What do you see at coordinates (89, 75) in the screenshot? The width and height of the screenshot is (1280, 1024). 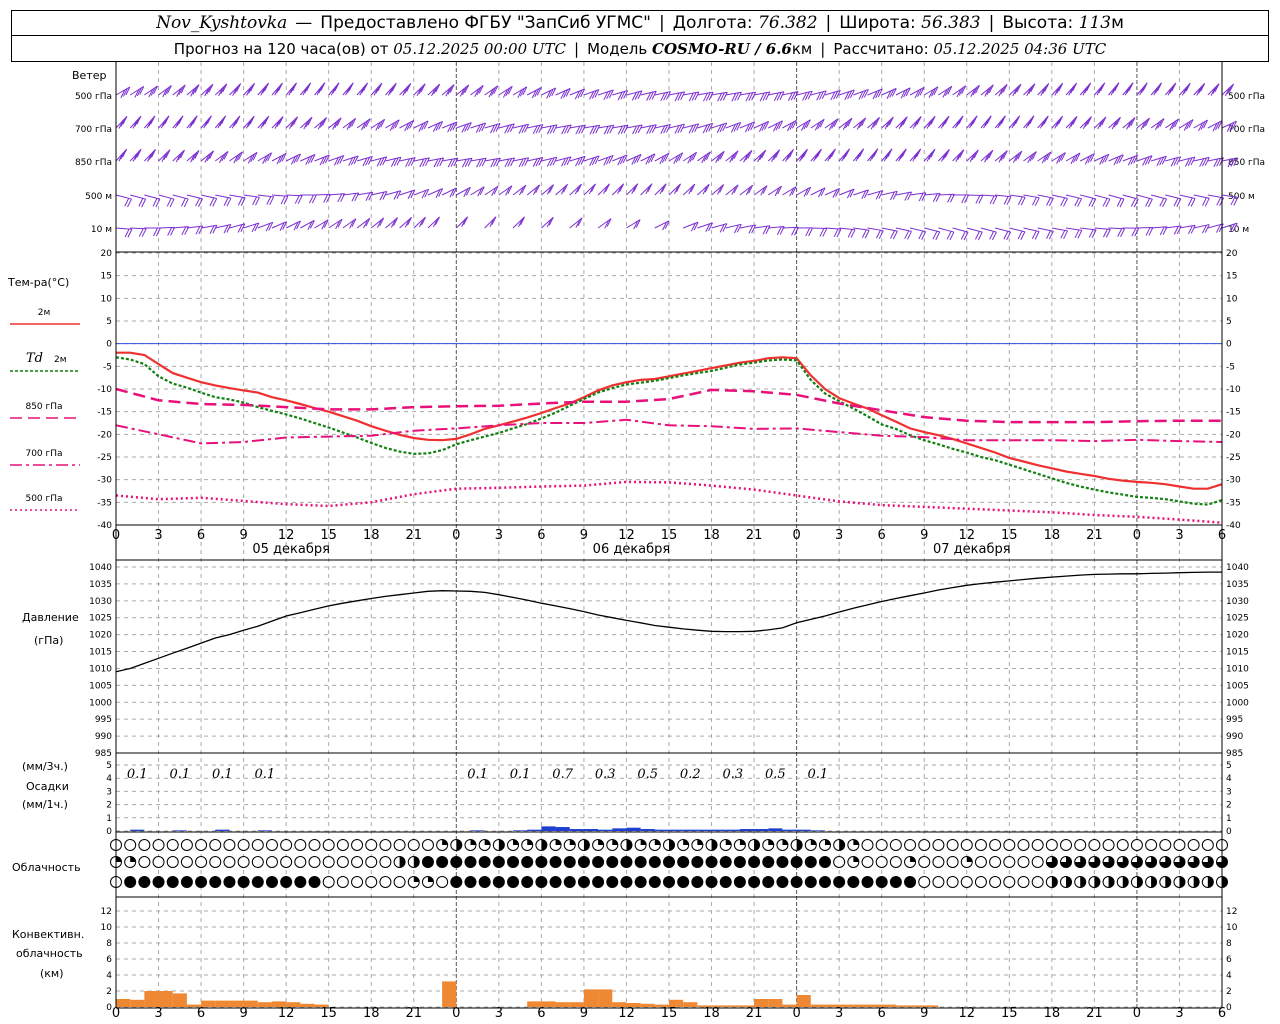 I see `wind-title: Ветер` at bounding box center [89, 75].